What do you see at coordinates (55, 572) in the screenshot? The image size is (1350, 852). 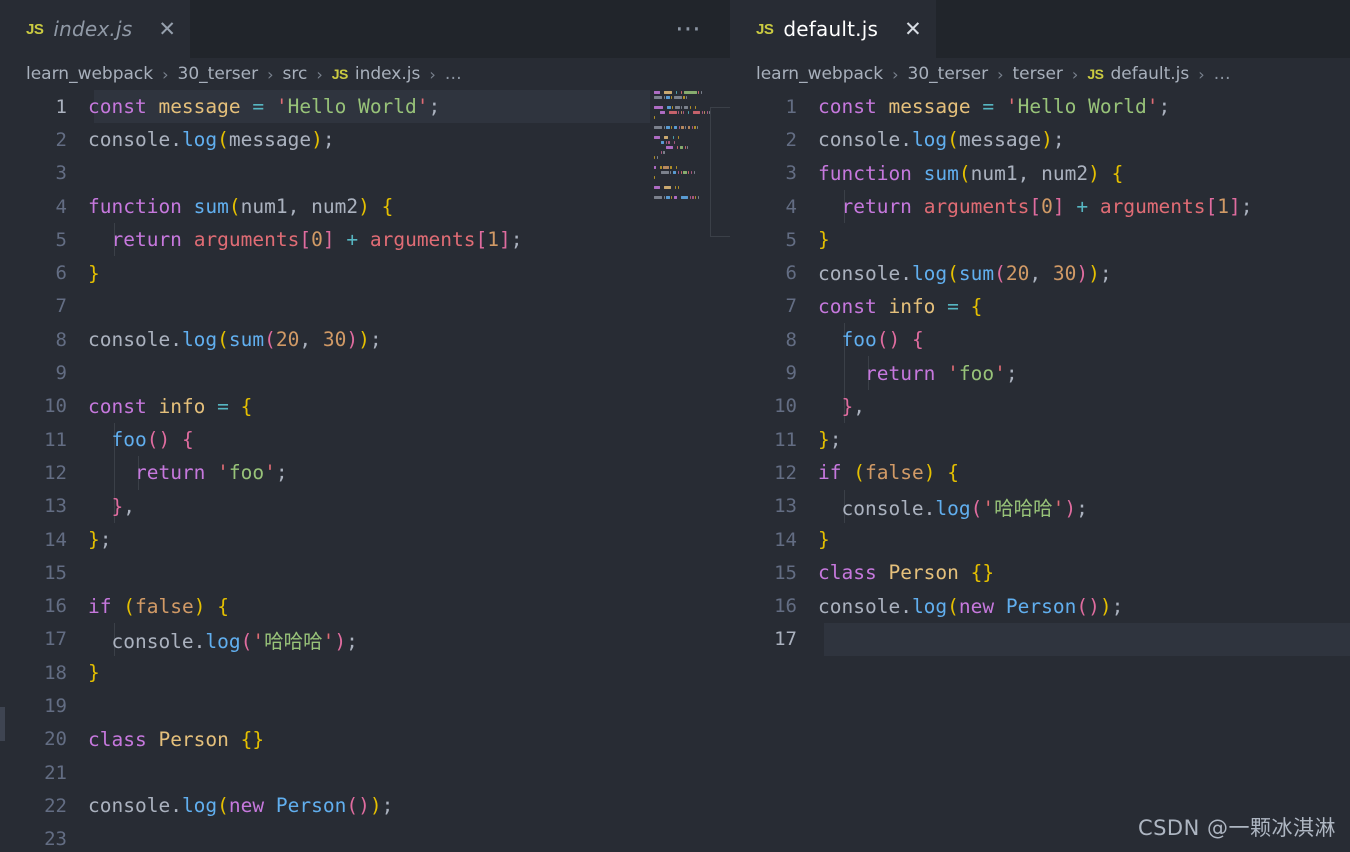 I see `line-number: 15` at bounding box center [55, 572].